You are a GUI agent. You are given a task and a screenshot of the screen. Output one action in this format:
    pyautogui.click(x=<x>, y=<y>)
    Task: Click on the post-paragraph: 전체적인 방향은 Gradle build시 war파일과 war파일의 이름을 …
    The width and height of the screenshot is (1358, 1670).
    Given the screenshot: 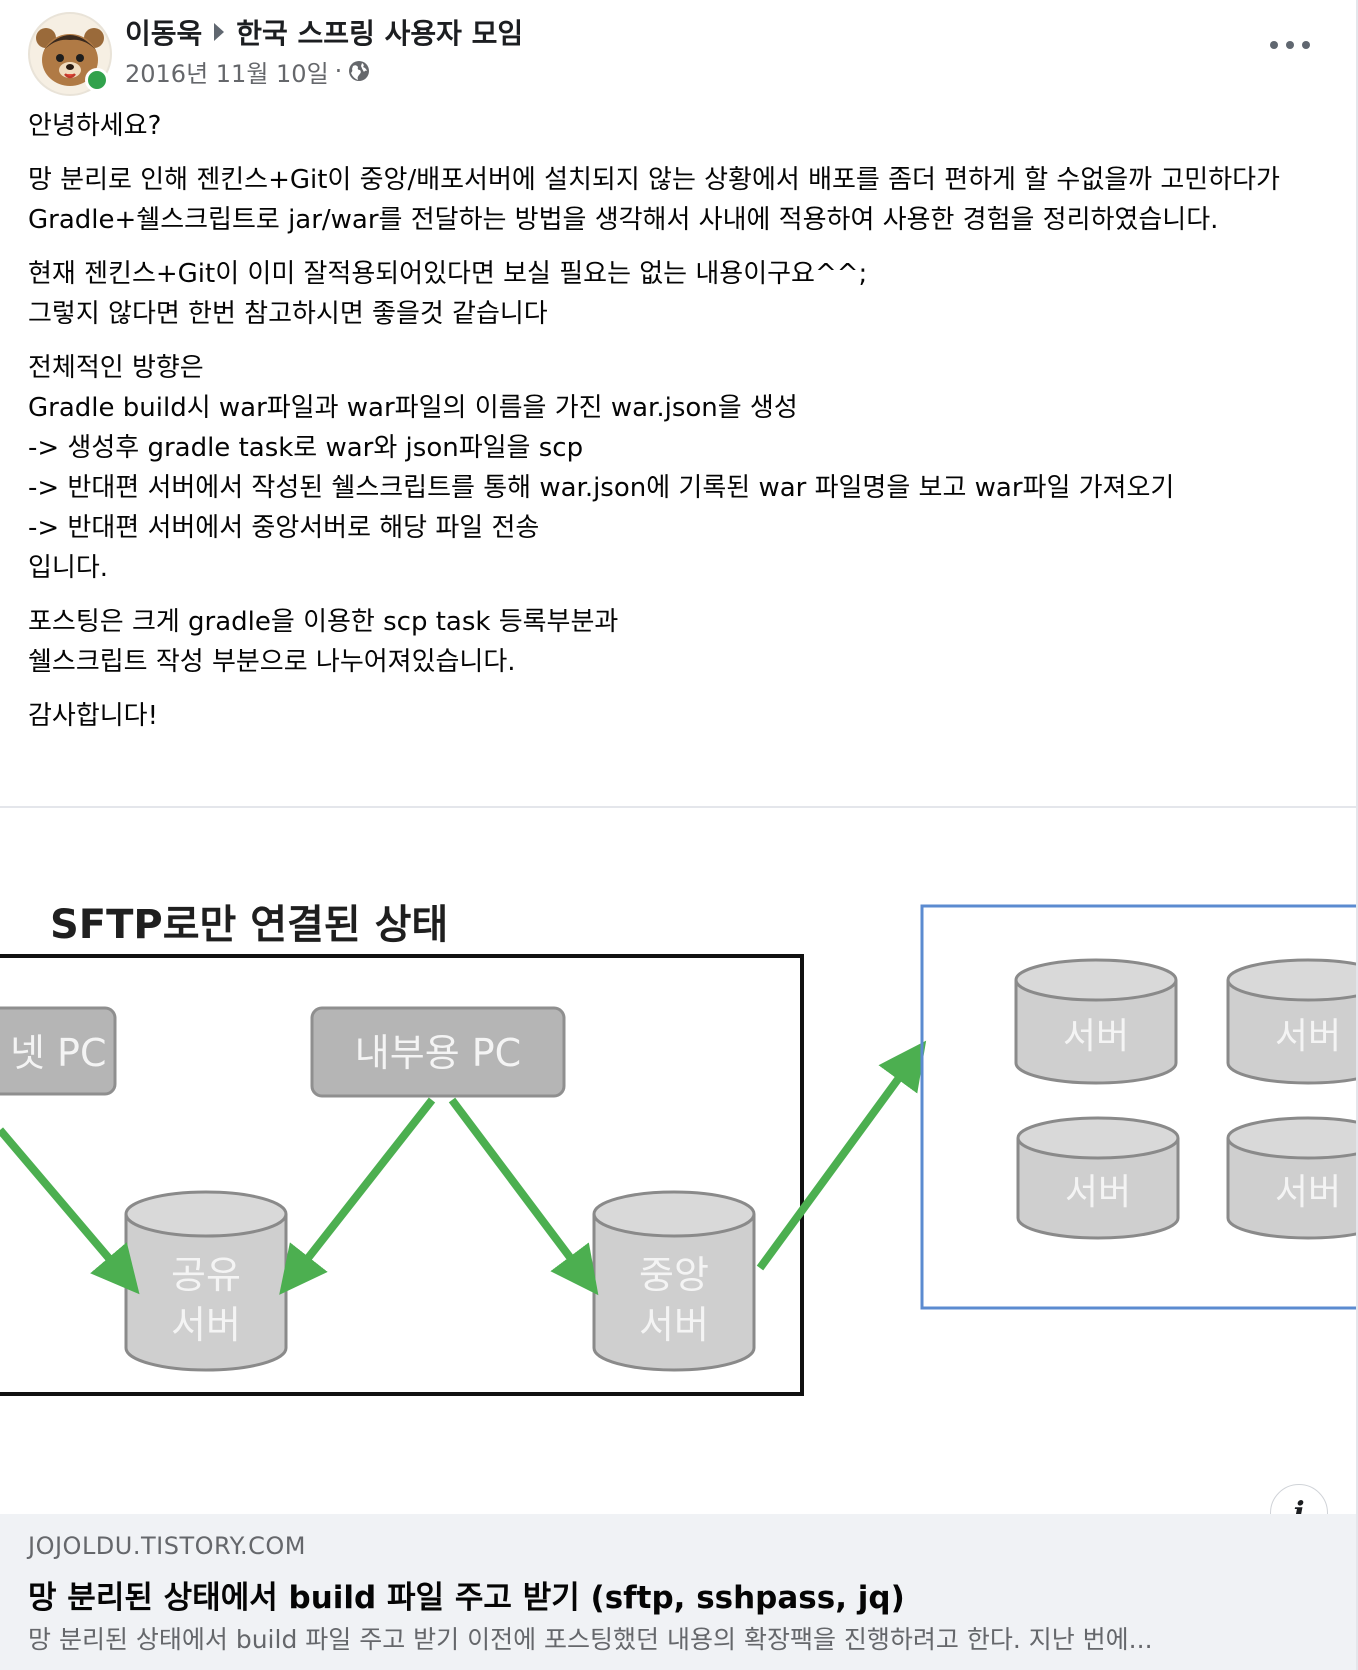 What is the action you would take?
    pyautogui.click(x=678, y=468)
    